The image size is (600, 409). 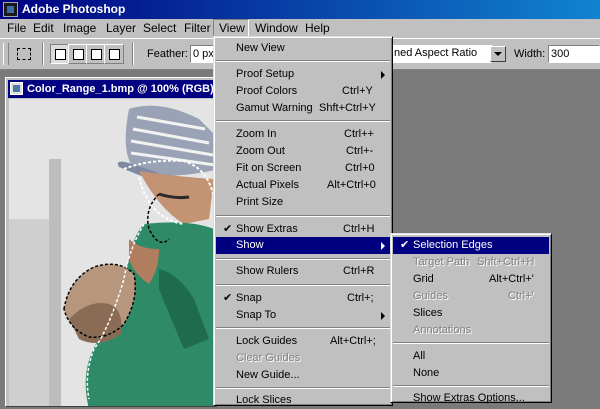 What do you see at coordinates (10, 9) in the screenshot?
I see `photoshop-app-icon` at bounding box center [10, 9].